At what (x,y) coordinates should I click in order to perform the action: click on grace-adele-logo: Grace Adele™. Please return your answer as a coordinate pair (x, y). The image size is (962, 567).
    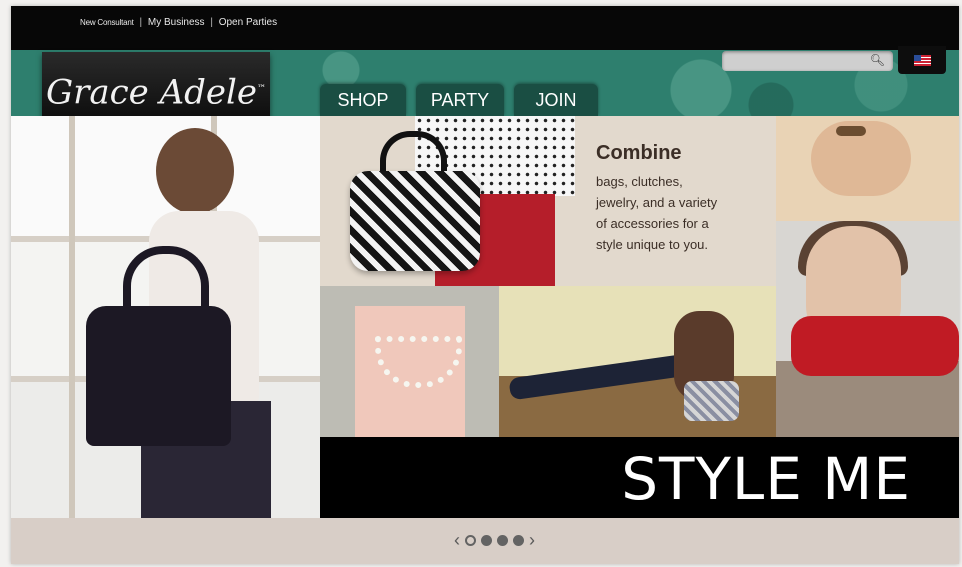
    Looking at the image, I should click on (156, 89).